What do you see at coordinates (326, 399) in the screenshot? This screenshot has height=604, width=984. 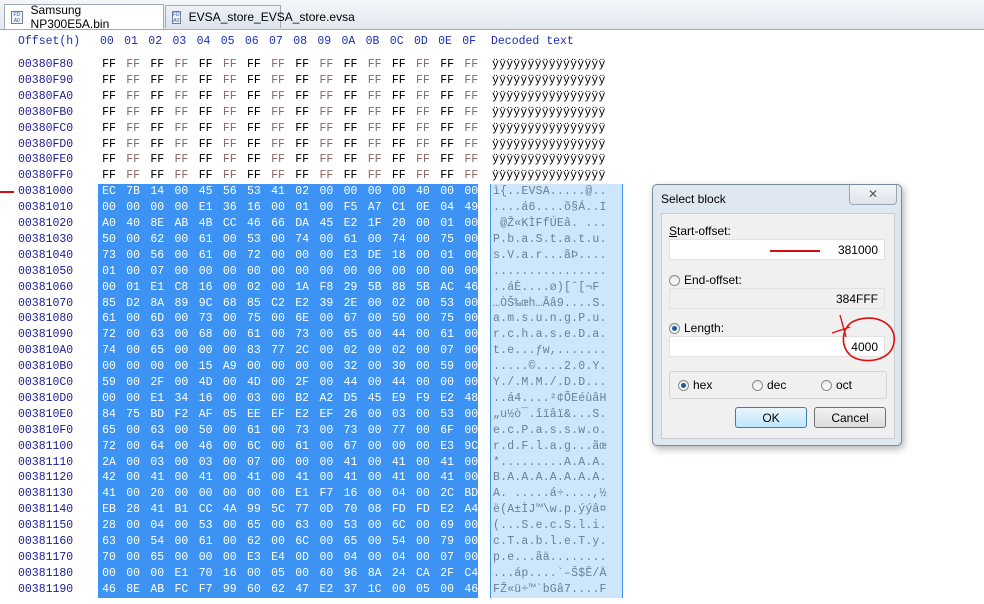 I see `hex-byte: A2` at bounding box center [326, 399].